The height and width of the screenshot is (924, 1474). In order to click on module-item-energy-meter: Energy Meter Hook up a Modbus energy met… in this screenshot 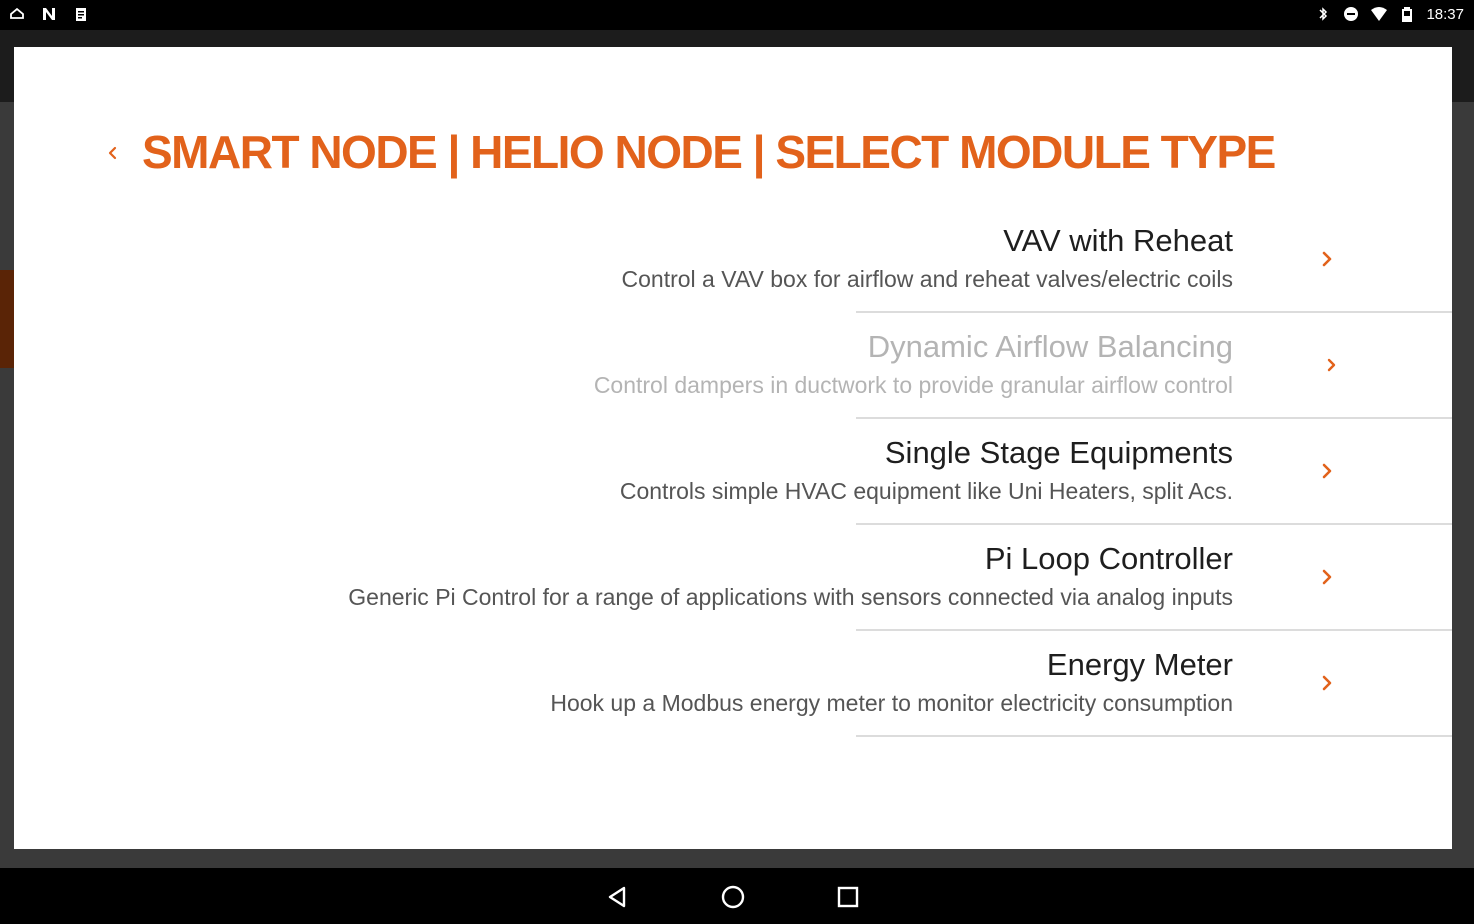, I will do `click(733, 684)`.